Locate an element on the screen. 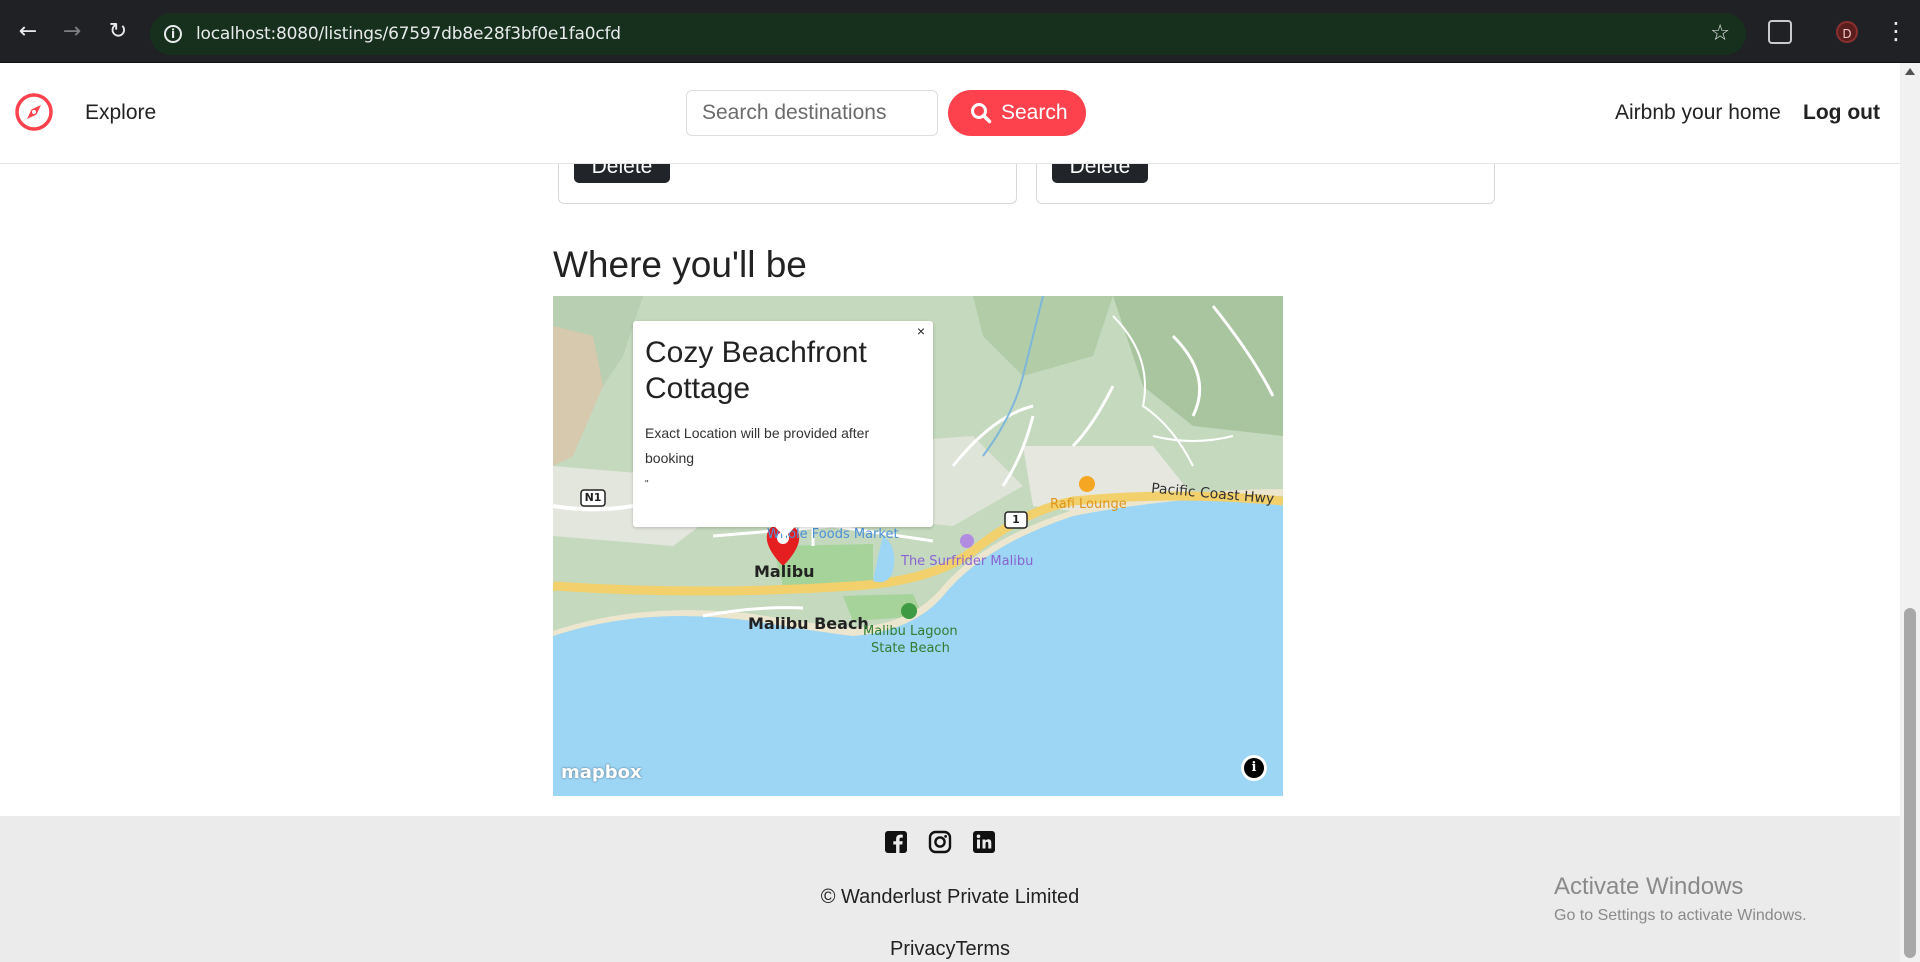 The image size is (1920, 962). popup-close-button: × is located at coordinates (921, 331).